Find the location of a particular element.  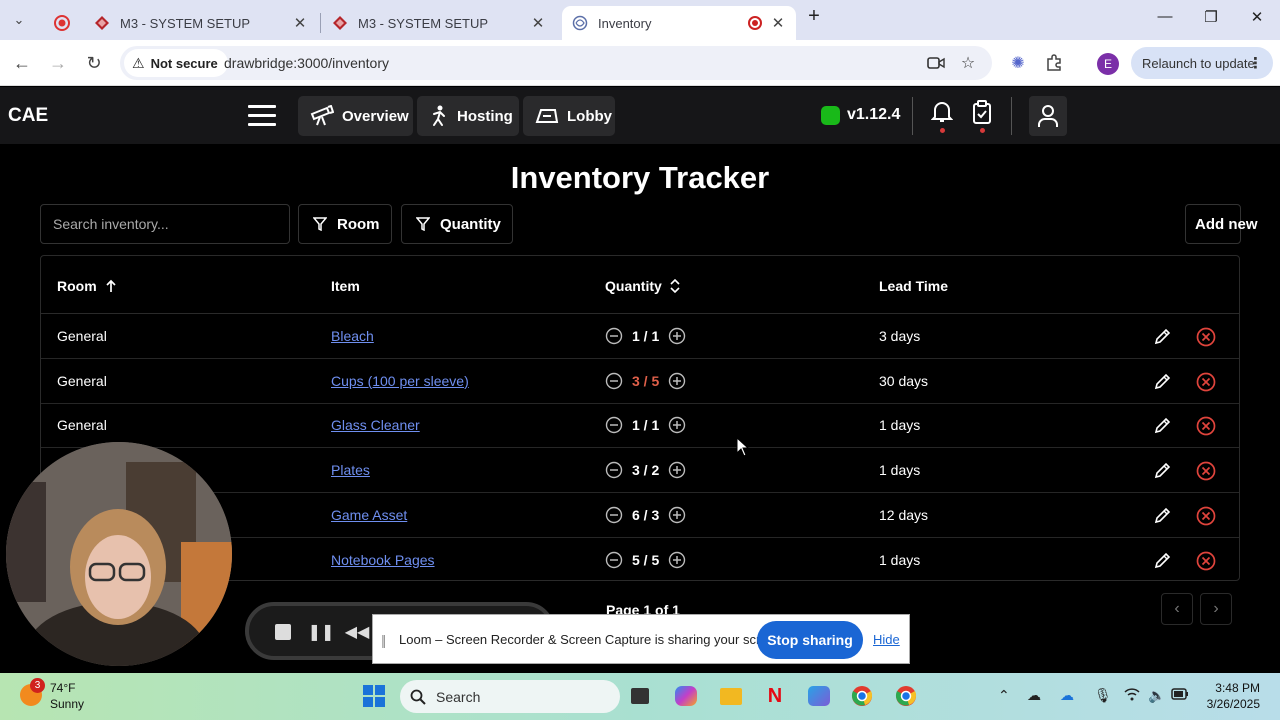

onedrive-icon: ☁ is located at coordinates (1067, 695).